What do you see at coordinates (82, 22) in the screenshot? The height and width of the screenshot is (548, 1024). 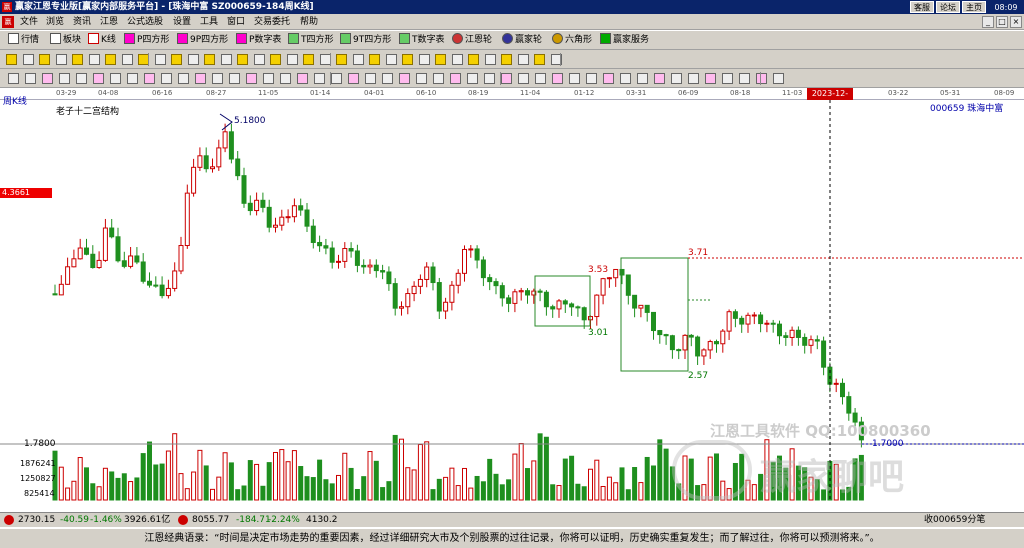 I see `menu-info: 资讯` at bounding box center [82, 22].